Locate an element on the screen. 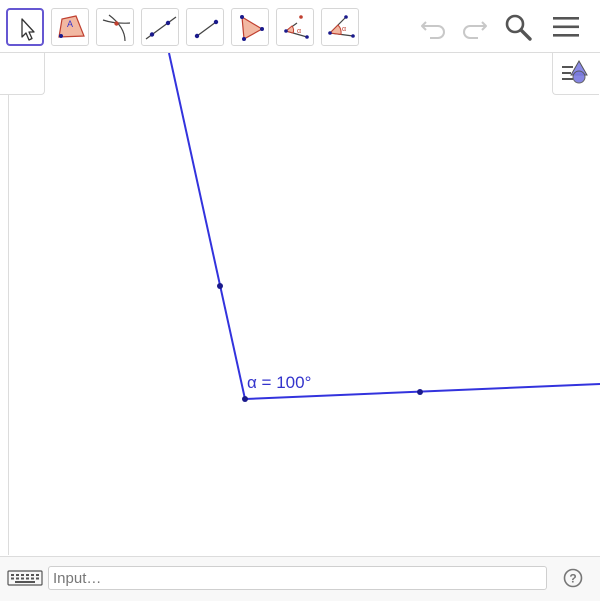  angle-given-size-tool-button: α is located at coordinates (340, 27).